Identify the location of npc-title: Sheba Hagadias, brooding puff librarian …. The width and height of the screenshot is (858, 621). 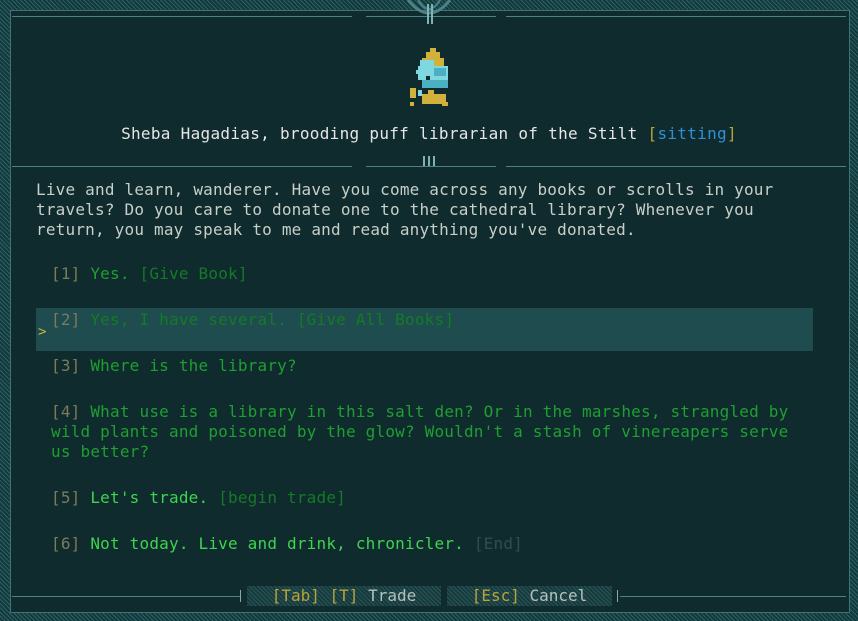
(429, 133).